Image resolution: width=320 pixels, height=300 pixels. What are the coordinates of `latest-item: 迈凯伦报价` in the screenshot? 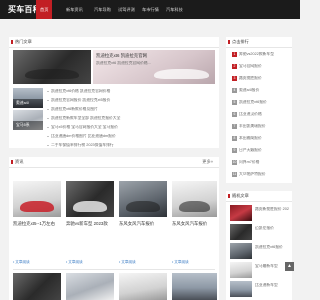 It's located at (272, 228).